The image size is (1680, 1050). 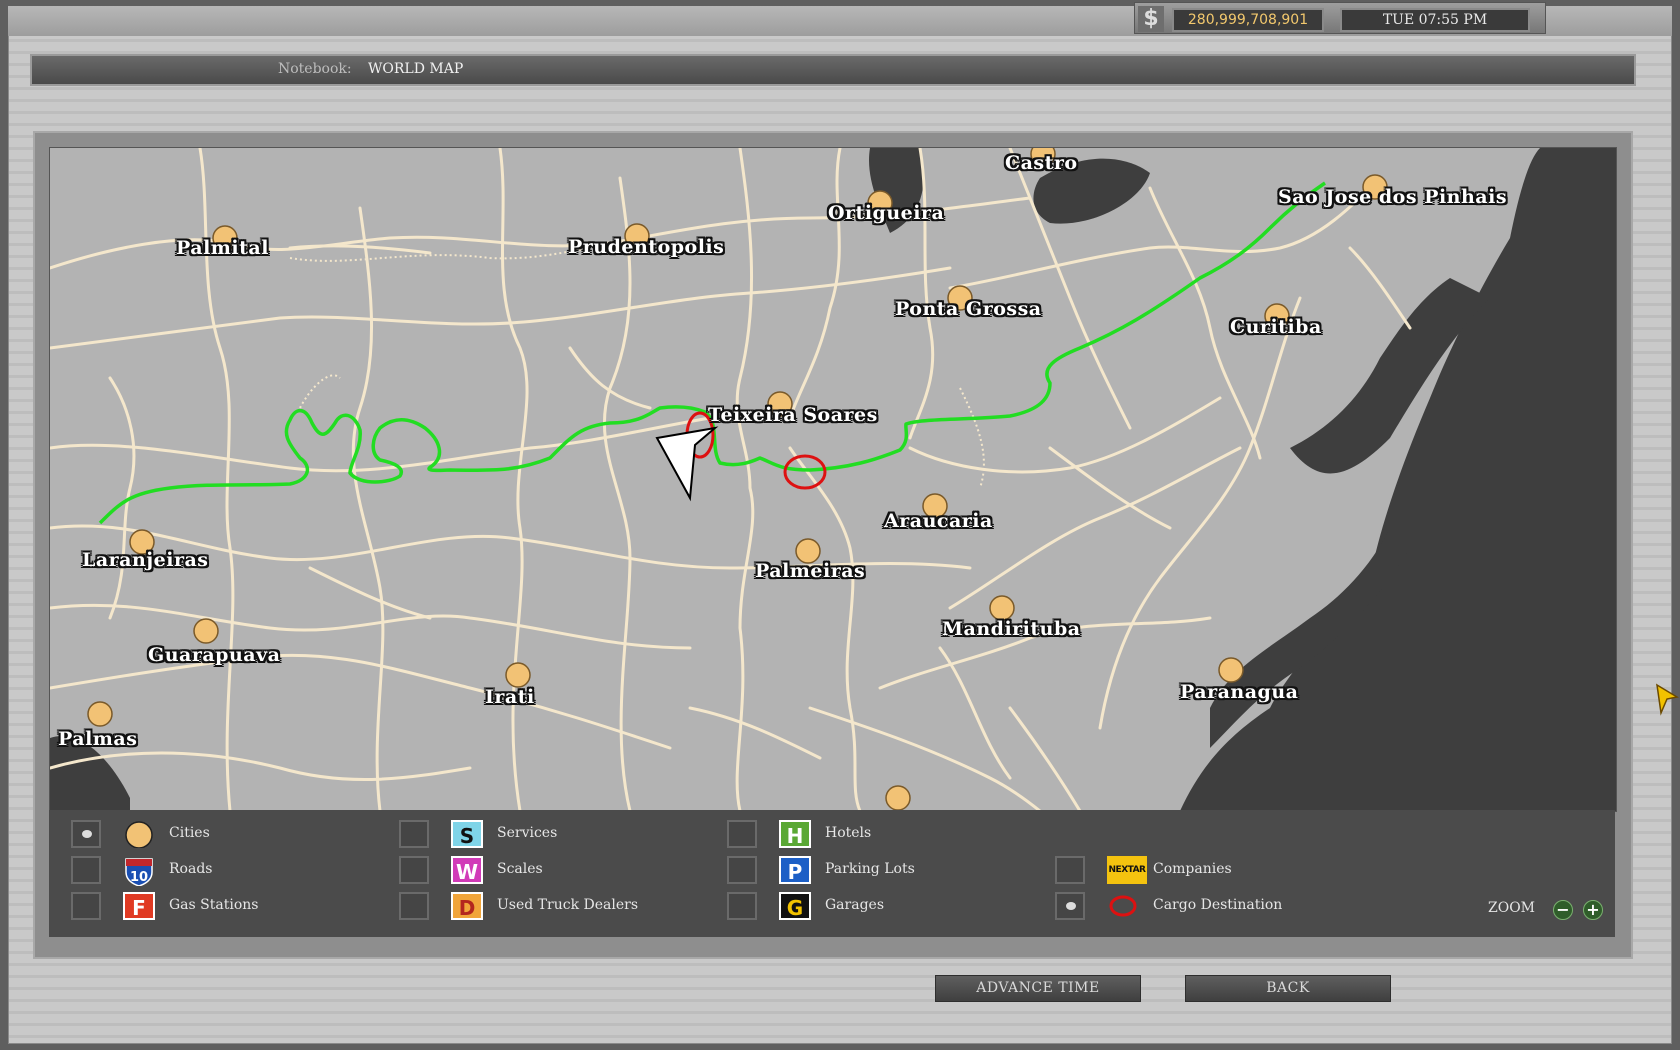 I want to click on scales-icon: W, so click(x=467, y=870).